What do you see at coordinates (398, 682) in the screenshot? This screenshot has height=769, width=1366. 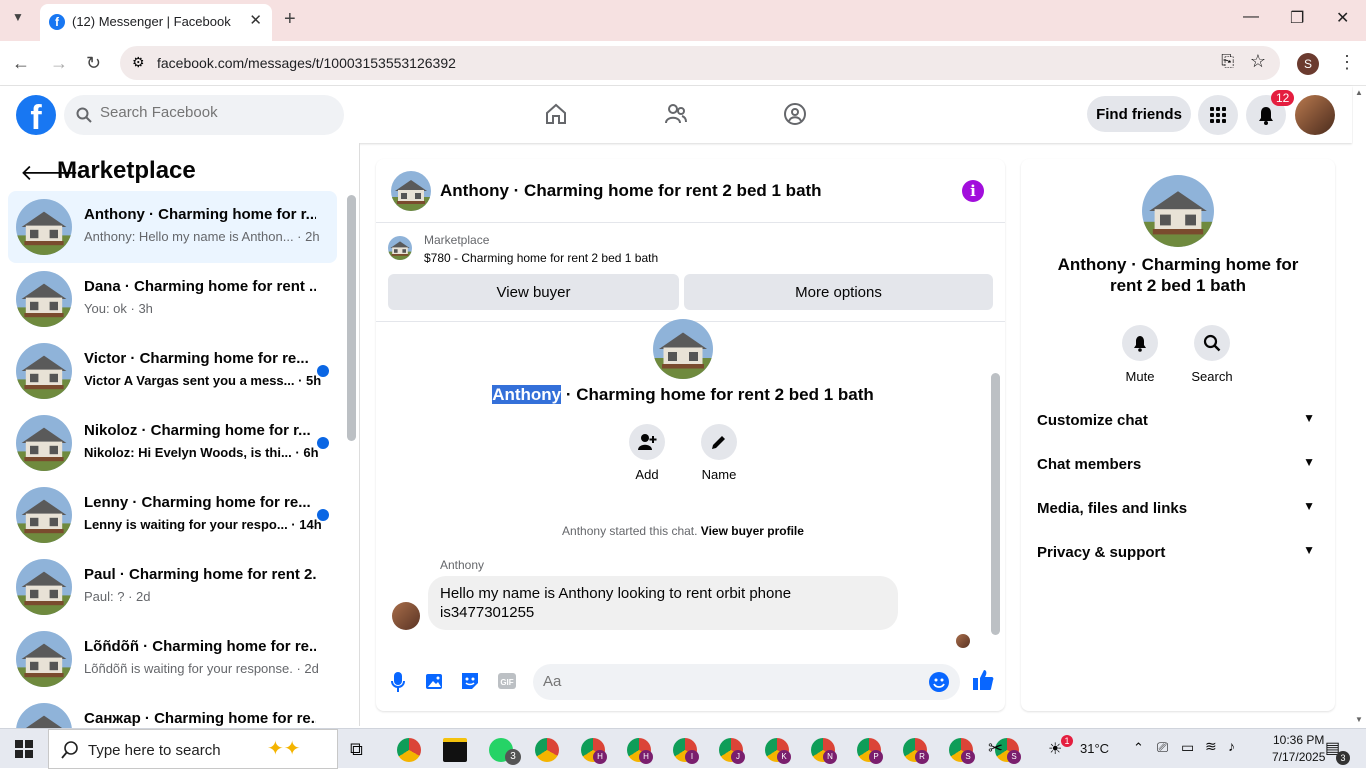 I see `microphone-icon` at bounding box center [398, 682].